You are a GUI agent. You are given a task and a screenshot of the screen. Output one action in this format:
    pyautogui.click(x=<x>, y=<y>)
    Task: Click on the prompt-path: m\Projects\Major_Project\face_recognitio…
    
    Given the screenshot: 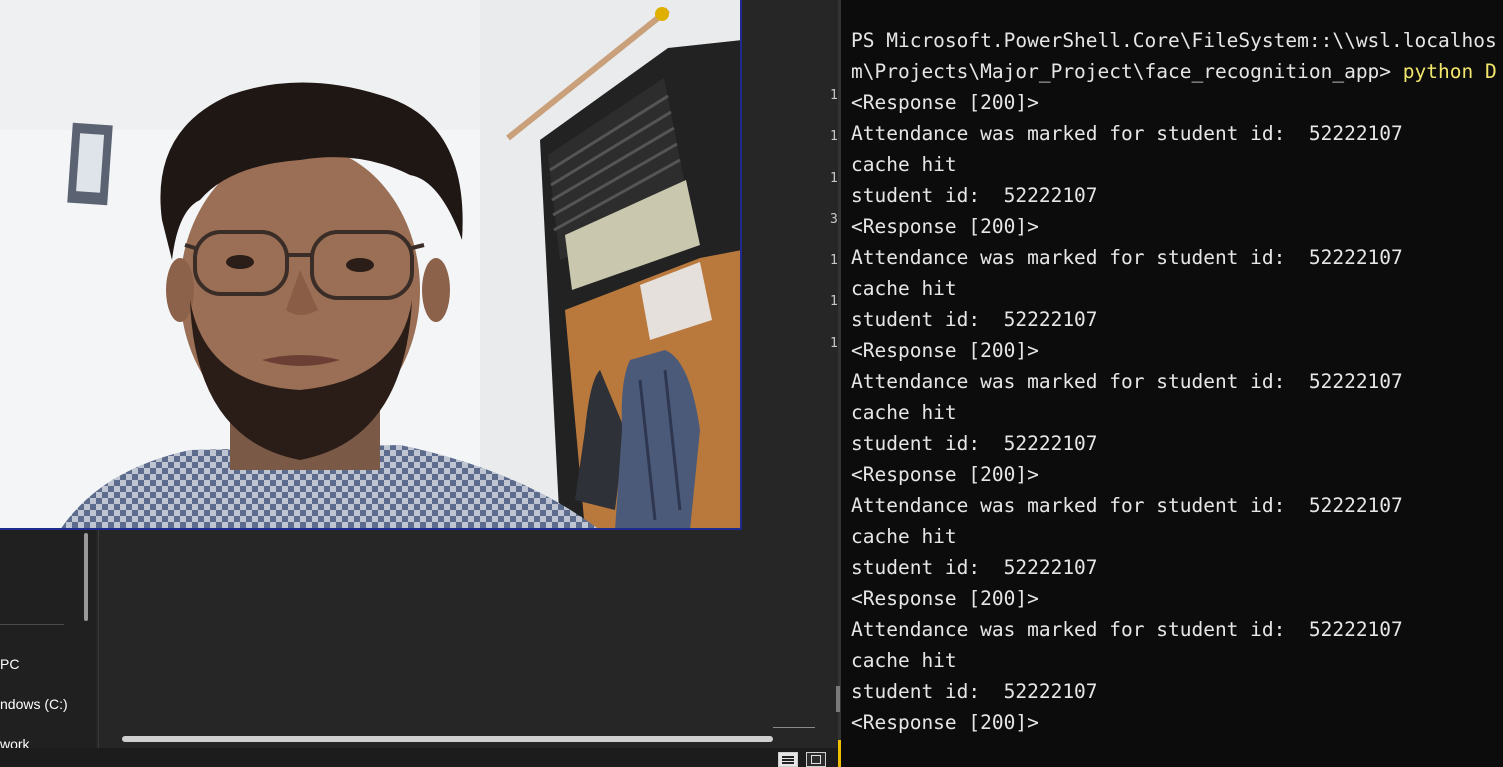 What is the action you would take?
    pyautogui.click(x=1127, y=71)
    